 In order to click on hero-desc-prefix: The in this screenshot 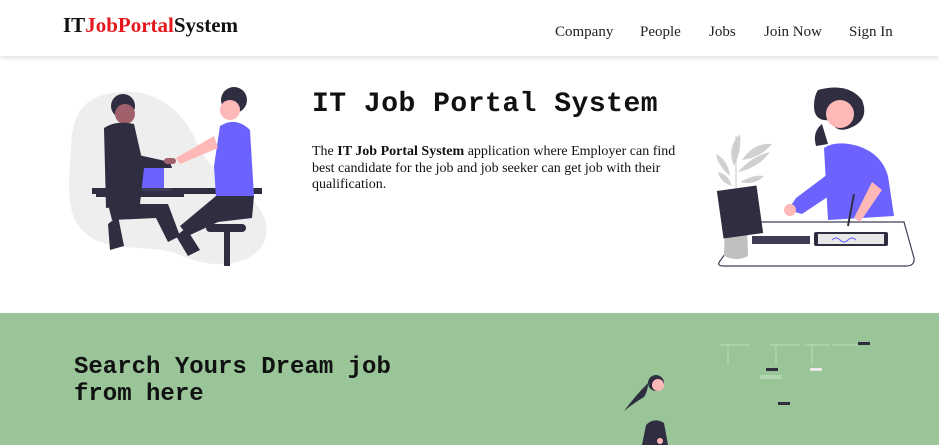, I will do `click(325, 151)`.